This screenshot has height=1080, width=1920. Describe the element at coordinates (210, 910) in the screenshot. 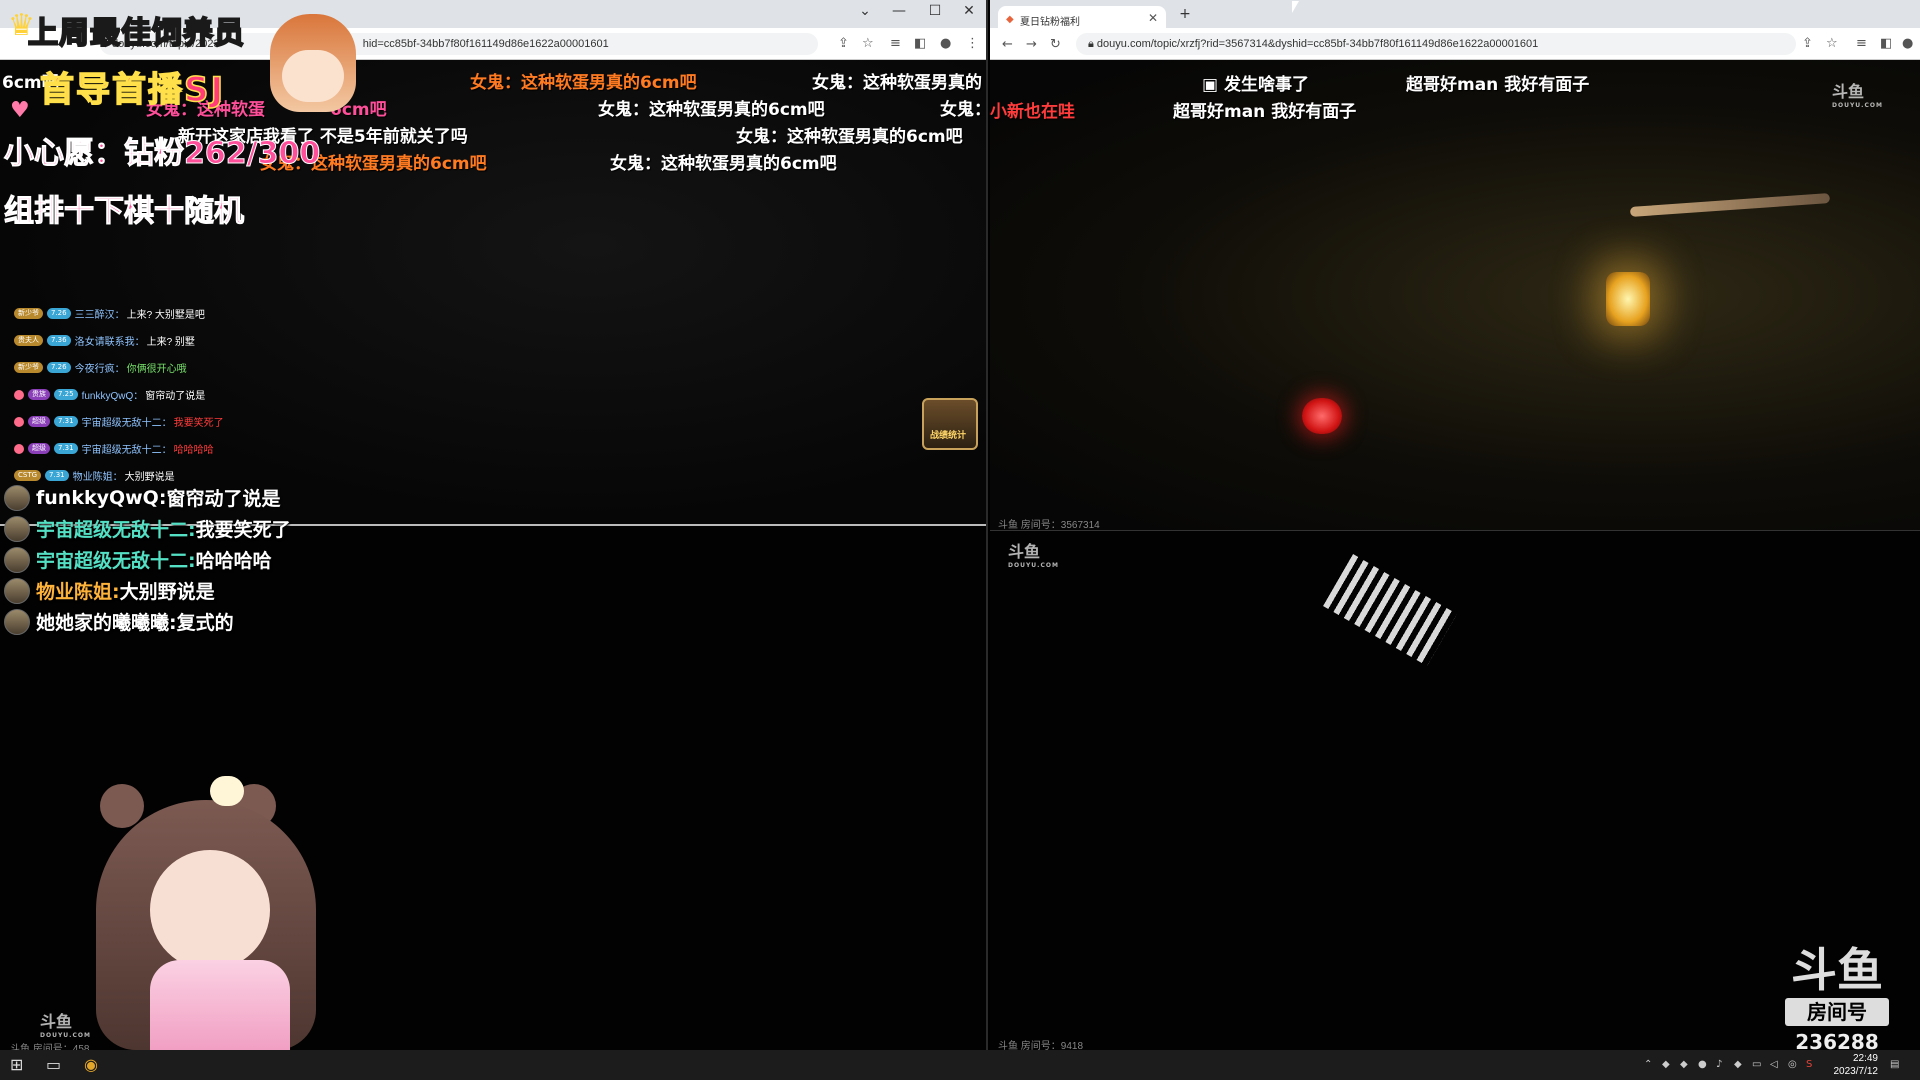

I see `vtuber-face` at that location.